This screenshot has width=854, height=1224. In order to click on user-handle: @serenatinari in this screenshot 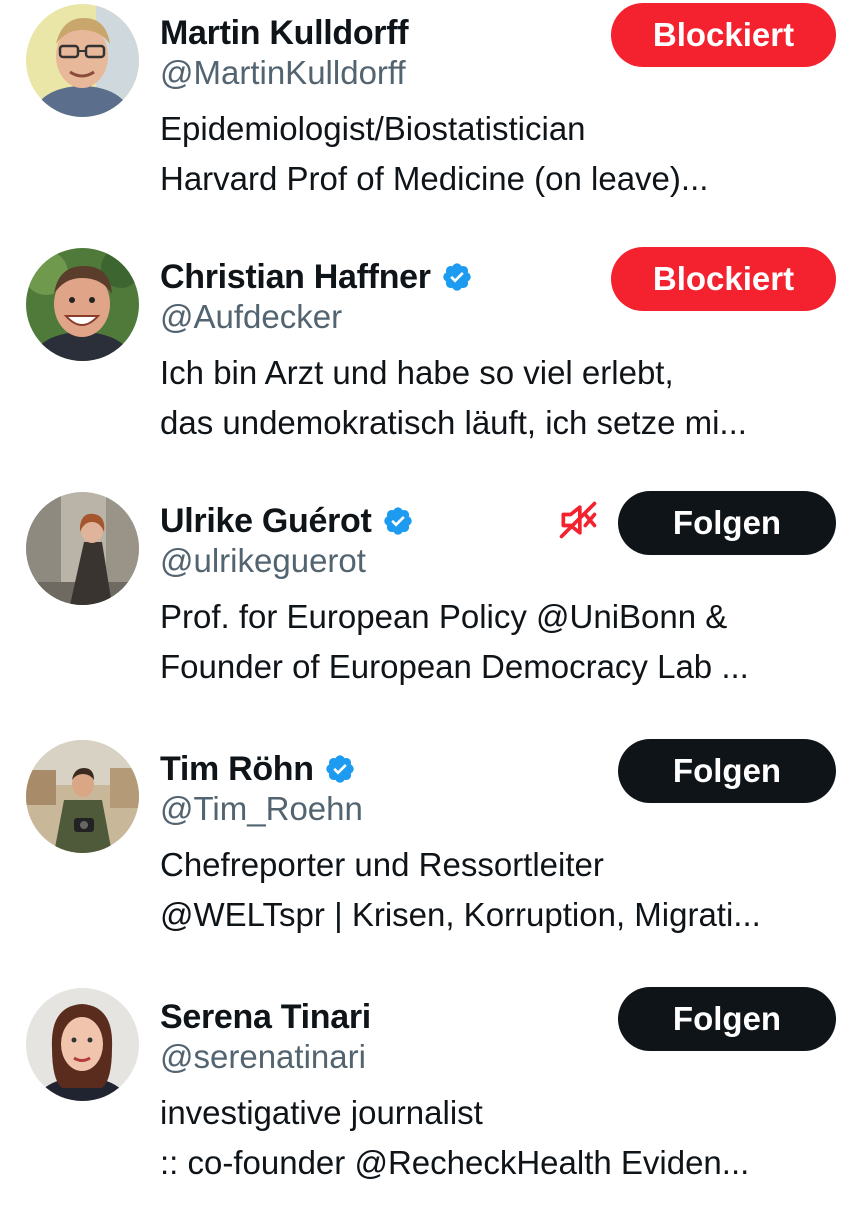, I will do `click(263, 1057)`.